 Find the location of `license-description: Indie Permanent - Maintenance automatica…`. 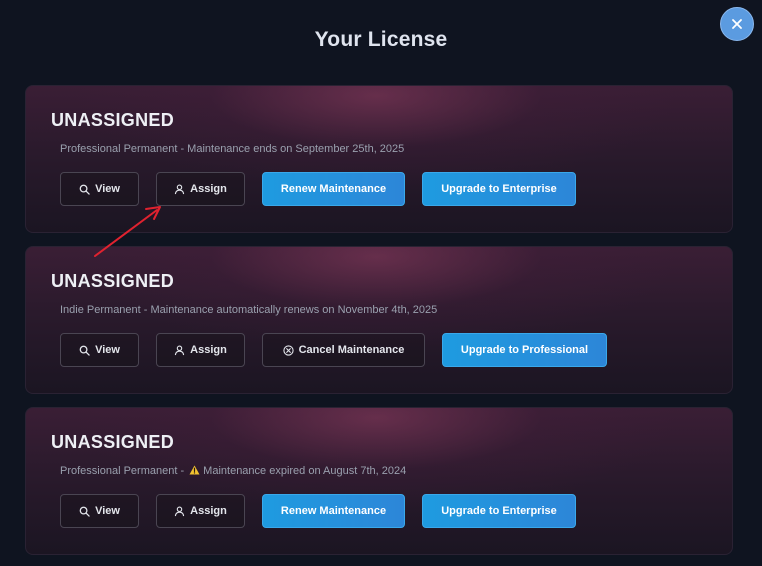

license-description: Indie Permanent - Maintenance automatica… is located at coordinates (249, 310).